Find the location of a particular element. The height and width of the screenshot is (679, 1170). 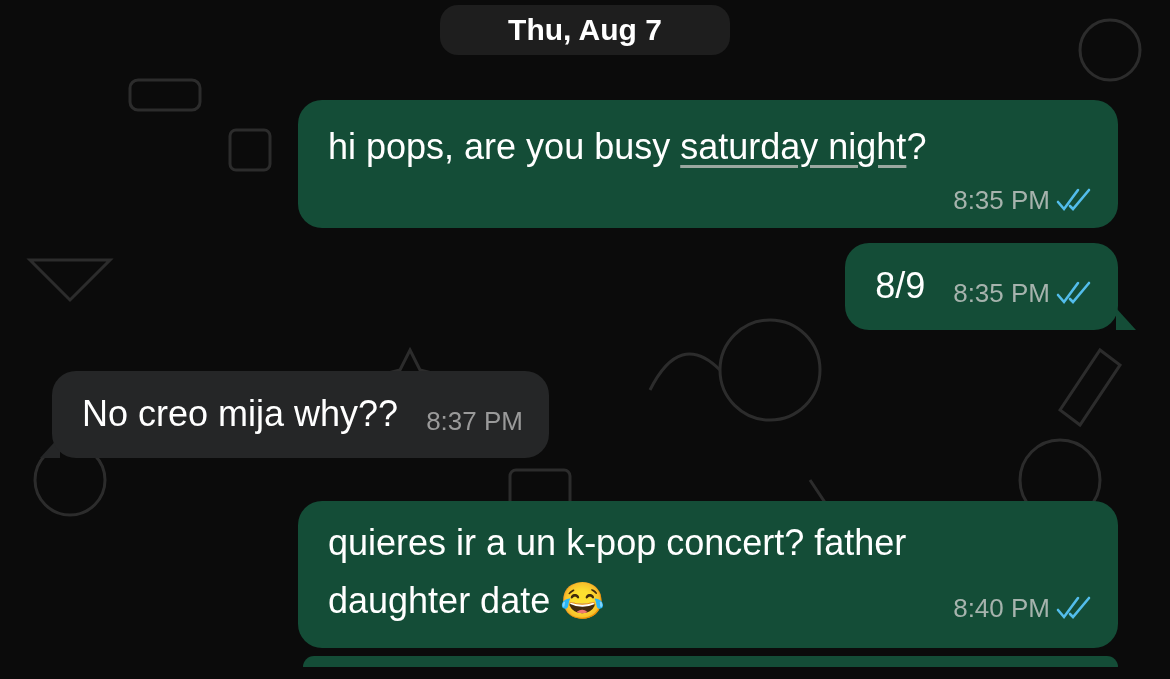

message-time: 8:37 PM is located at coordinates (474, 421).